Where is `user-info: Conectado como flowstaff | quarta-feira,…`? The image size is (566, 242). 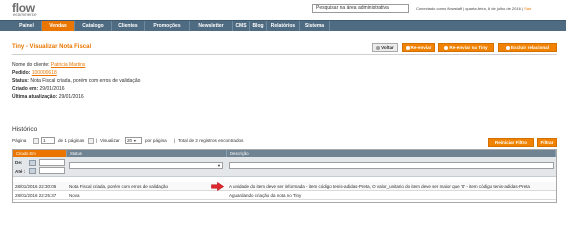
user-info: Conectado como flowstaff | quarta-feira,… is located at coordinates (473, 8).